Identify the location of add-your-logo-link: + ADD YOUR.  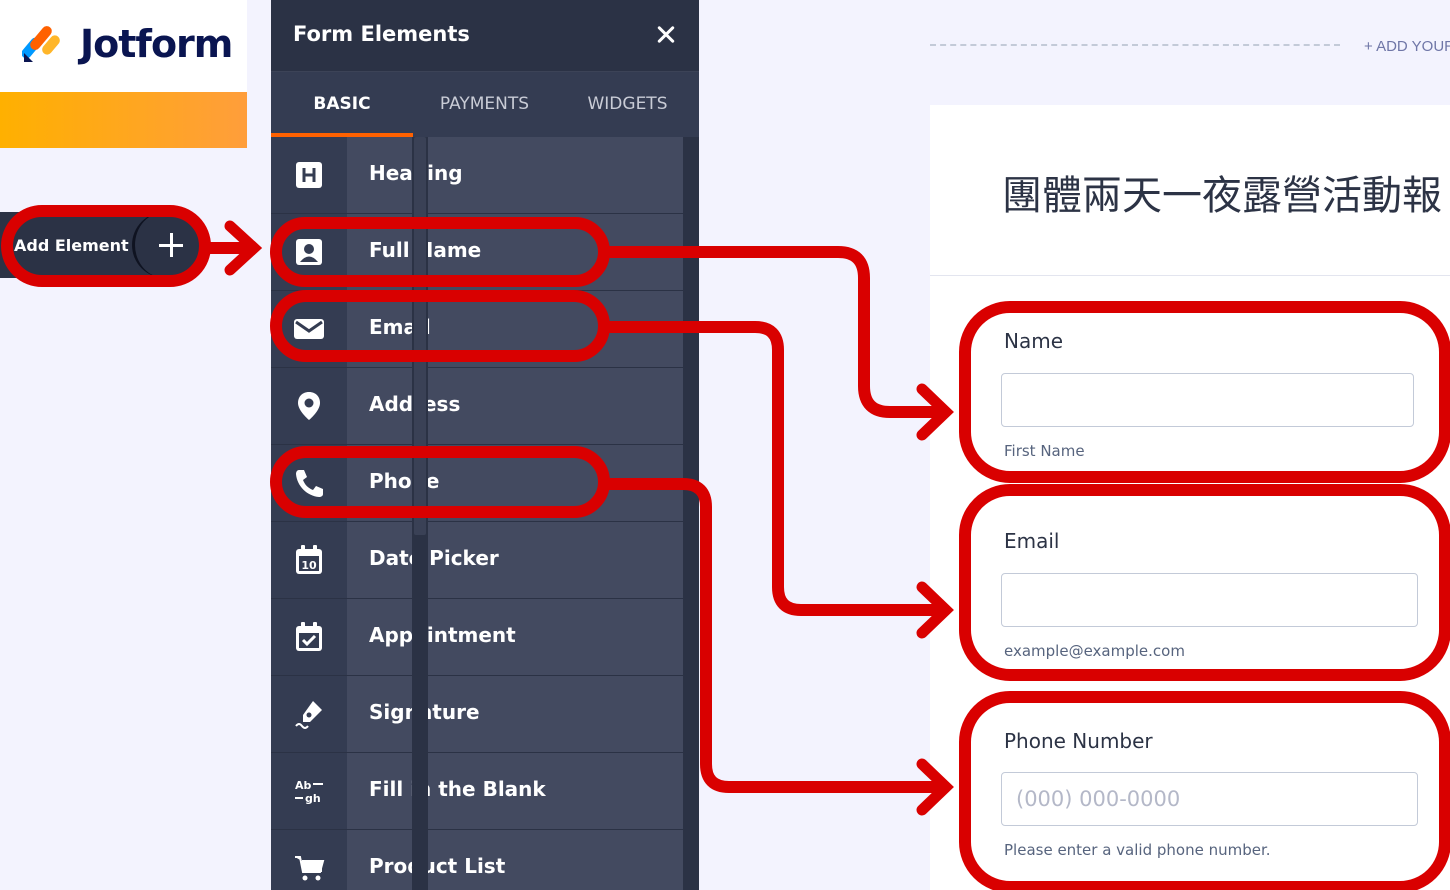
(1407, 46).